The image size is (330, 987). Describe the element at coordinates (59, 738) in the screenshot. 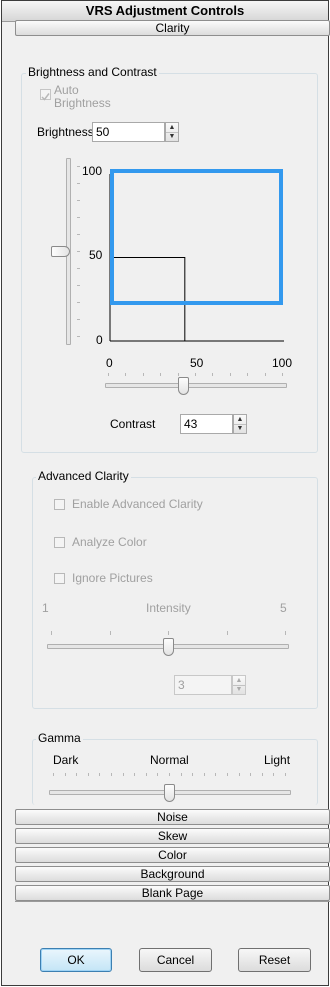

I see `gamma-group-label: Gamma` at that location.